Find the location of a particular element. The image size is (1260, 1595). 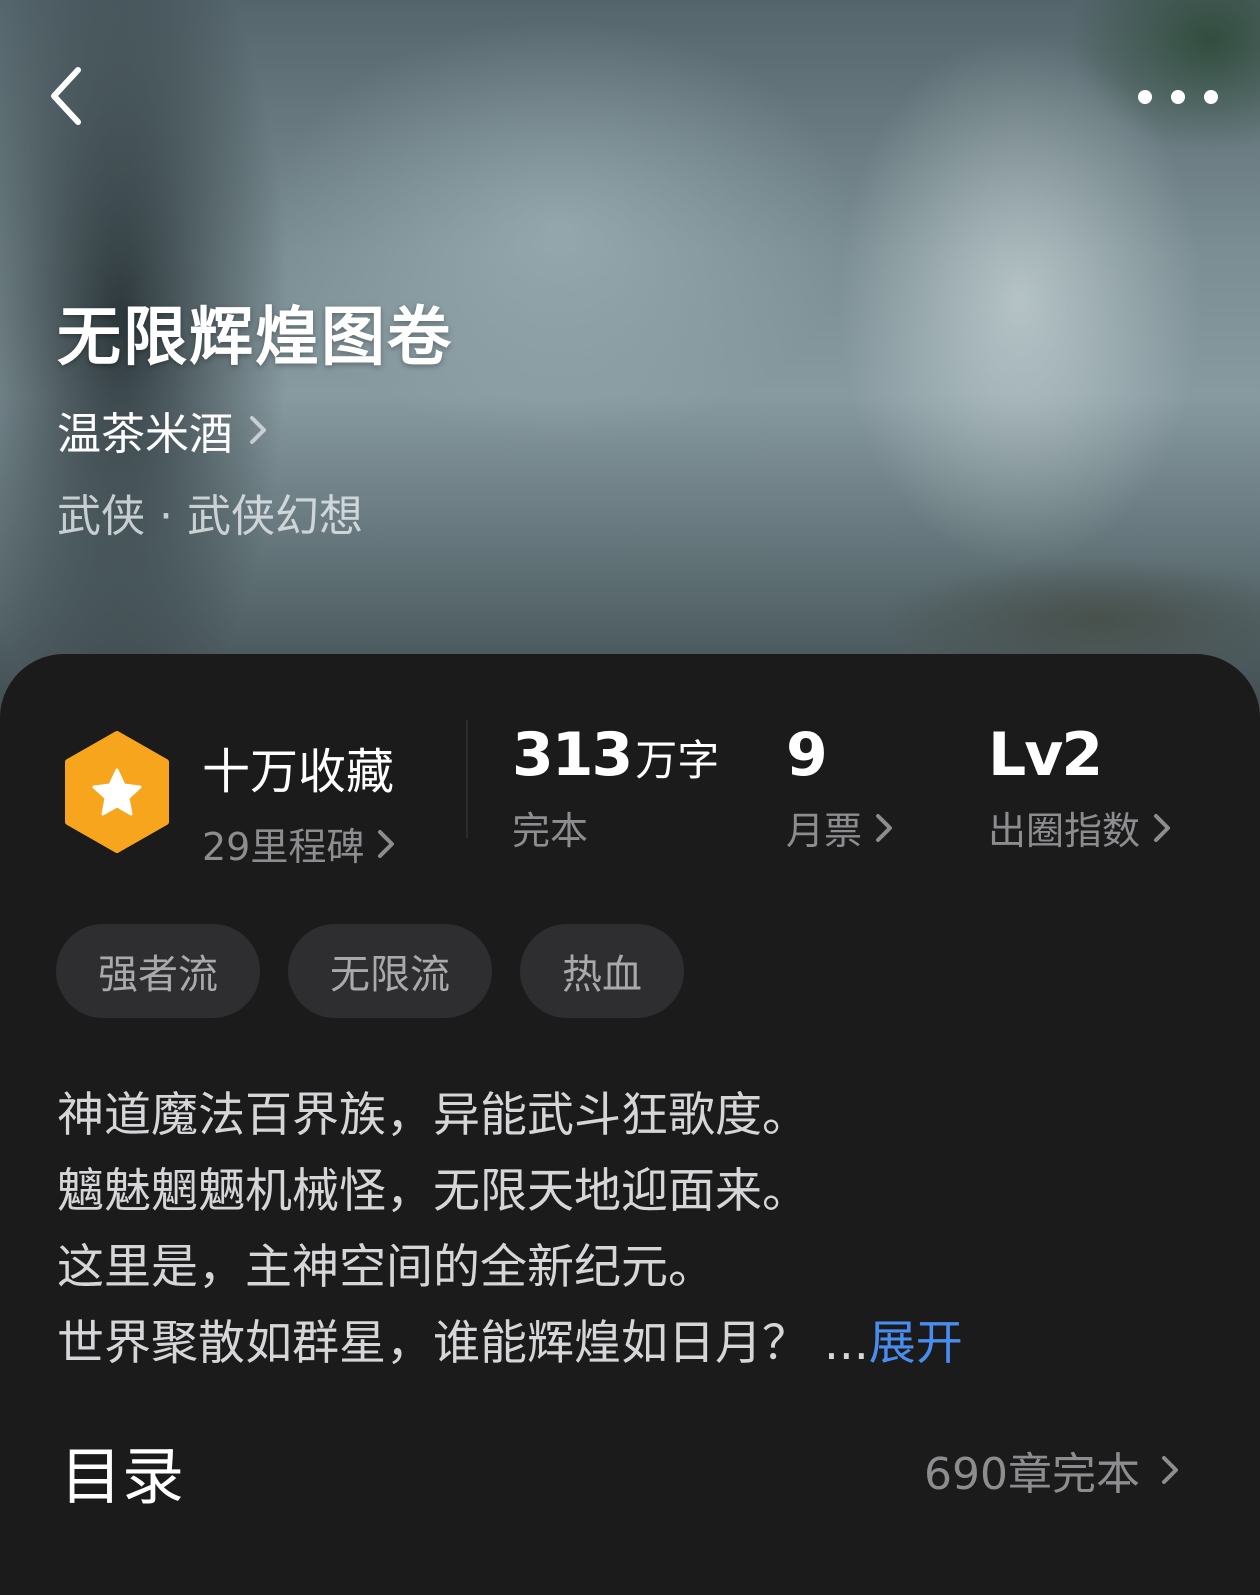

back-button is located at coordinates (66, 96).